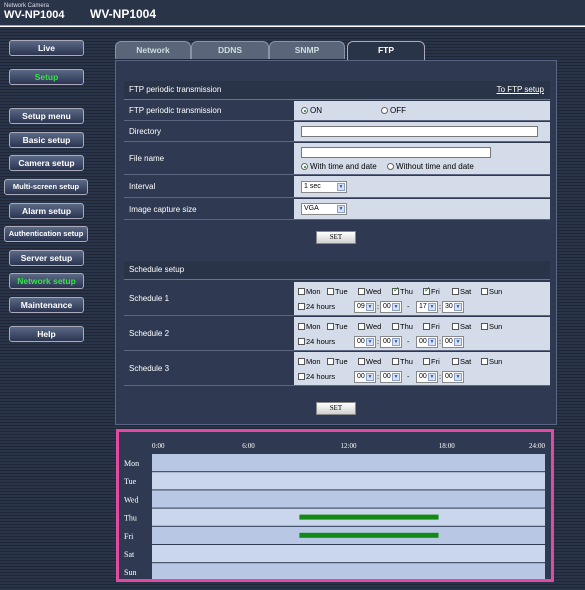 This screenshot has width=585, height=590. Describe the element at coordinates (430, 166) in the screenshot. I see `without-time-radio: Without time and date` at that location.